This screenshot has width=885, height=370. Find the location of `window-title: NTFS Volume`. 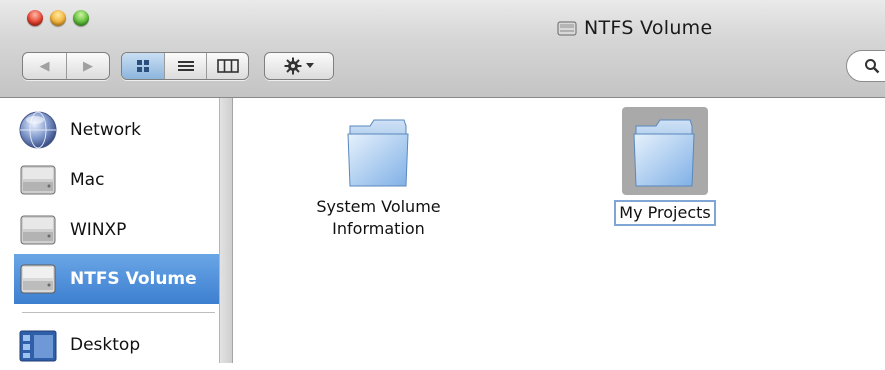

window-title: NTFS Volume is located at coordinates (634, 28).